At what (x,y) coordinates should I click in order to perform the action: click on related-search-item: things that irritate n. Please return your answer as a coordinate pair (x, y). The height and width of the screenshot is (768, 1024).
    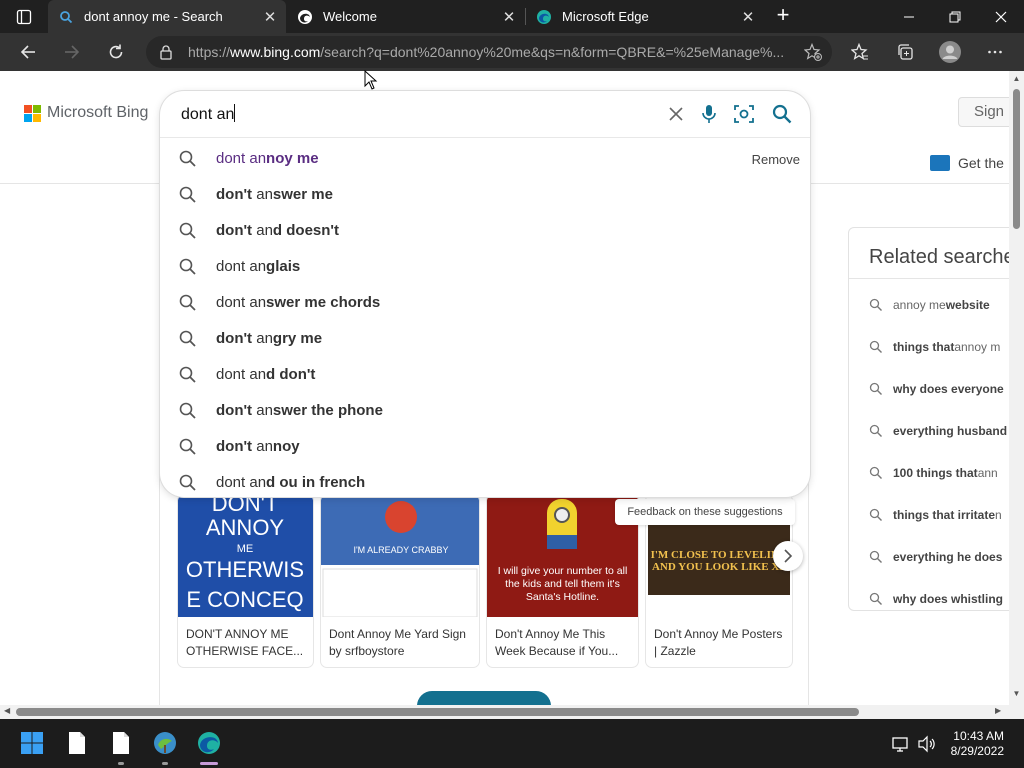
    Looking at the image, I should click on (935, 515).